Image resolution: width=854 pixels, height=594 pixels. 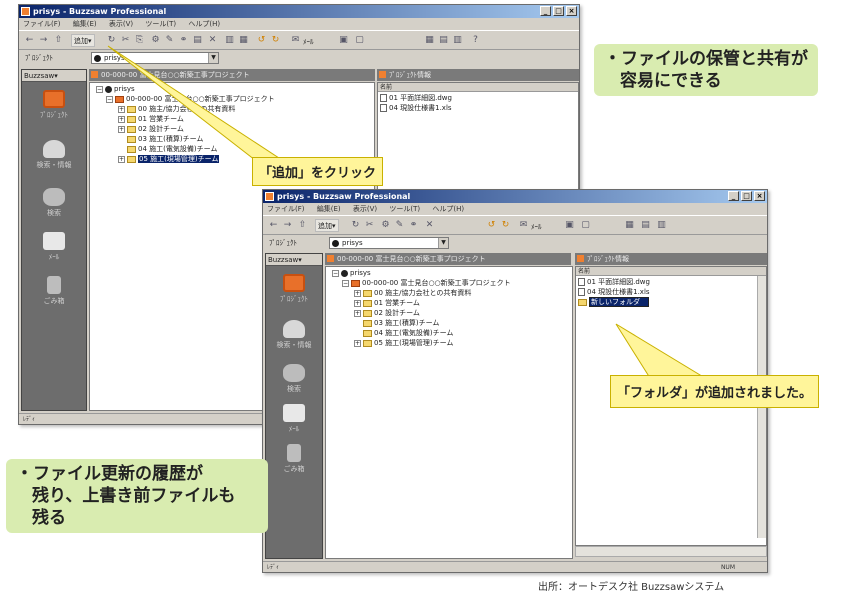 I want to click on note-line: ・ファイル更新の履歴が, so click(x=109, y=474).